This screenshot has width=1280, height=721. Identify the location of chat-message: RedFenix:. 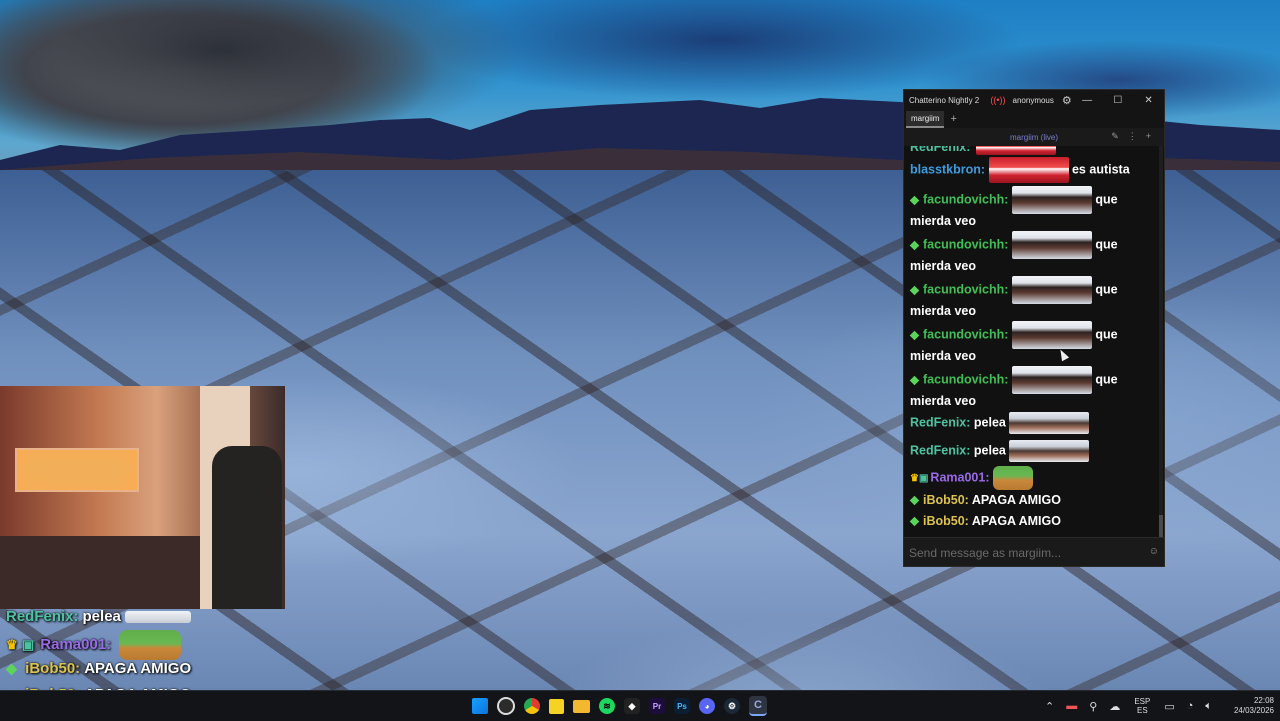
(1032, 150).